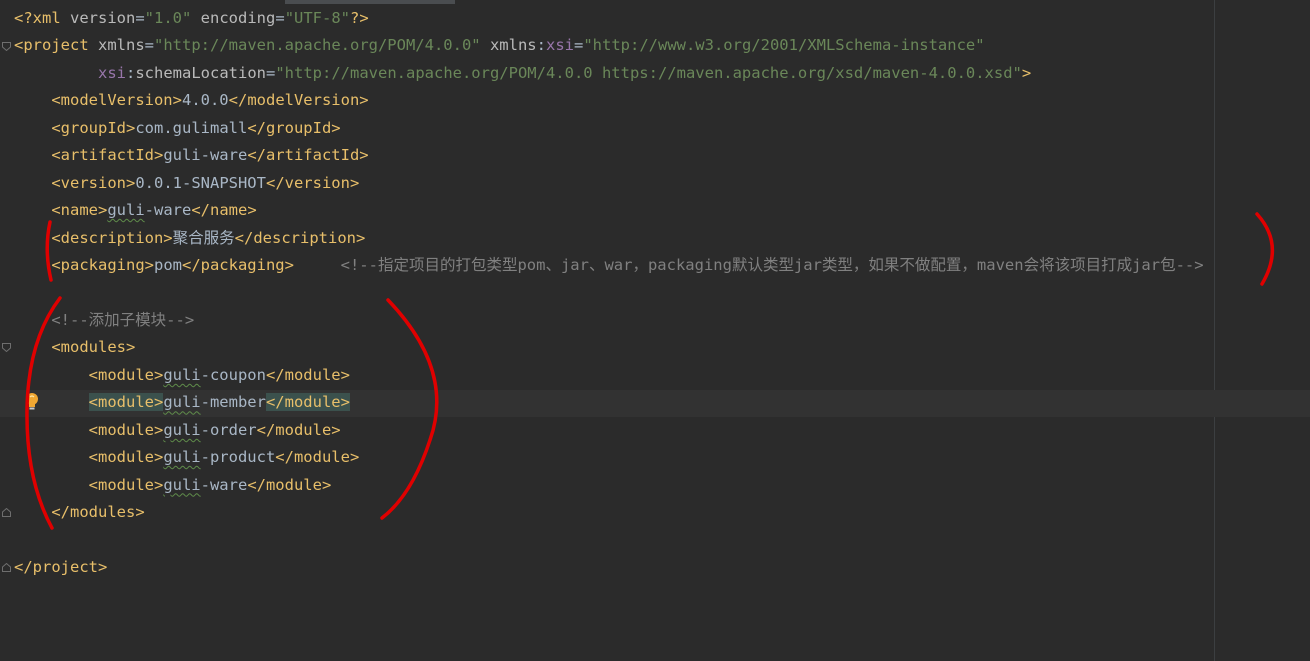 The image size is (1310, 661). I want to click on code-line: <groupId>com.gulimall</groupId>, so click(177, 128).